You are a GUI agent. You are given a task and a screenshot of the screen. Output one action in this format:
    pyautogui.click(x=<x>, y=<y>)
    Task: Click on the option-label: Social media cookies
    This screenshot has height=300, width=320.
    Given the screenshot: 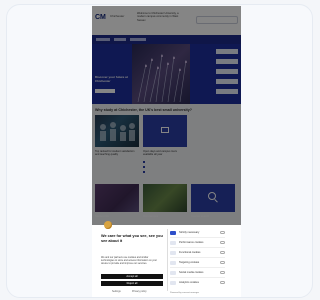 What is the action you would take?
    pyautogui.click(x=191, y=272)
    